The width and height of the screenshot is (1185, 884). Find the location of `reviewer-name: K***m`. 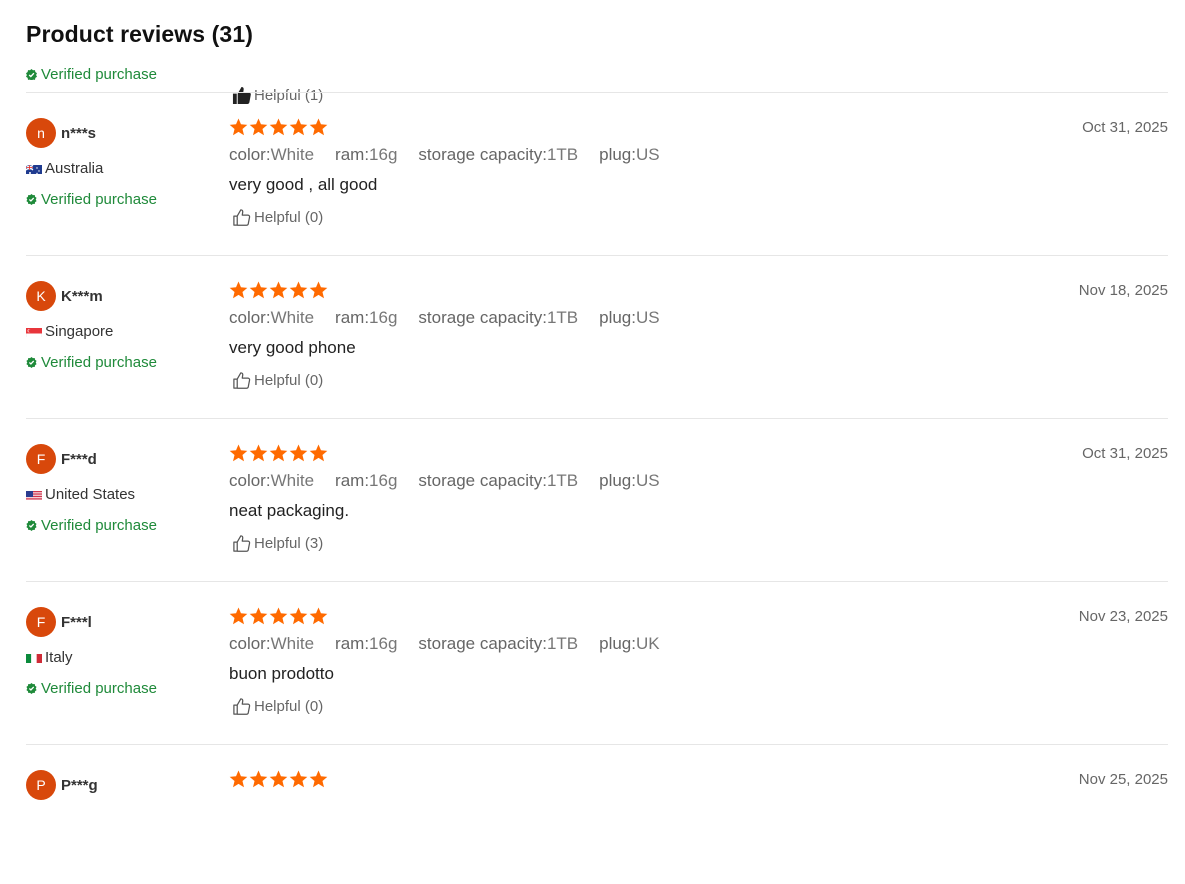

reviewer-name: K***m is located at coordinates (82, 296).